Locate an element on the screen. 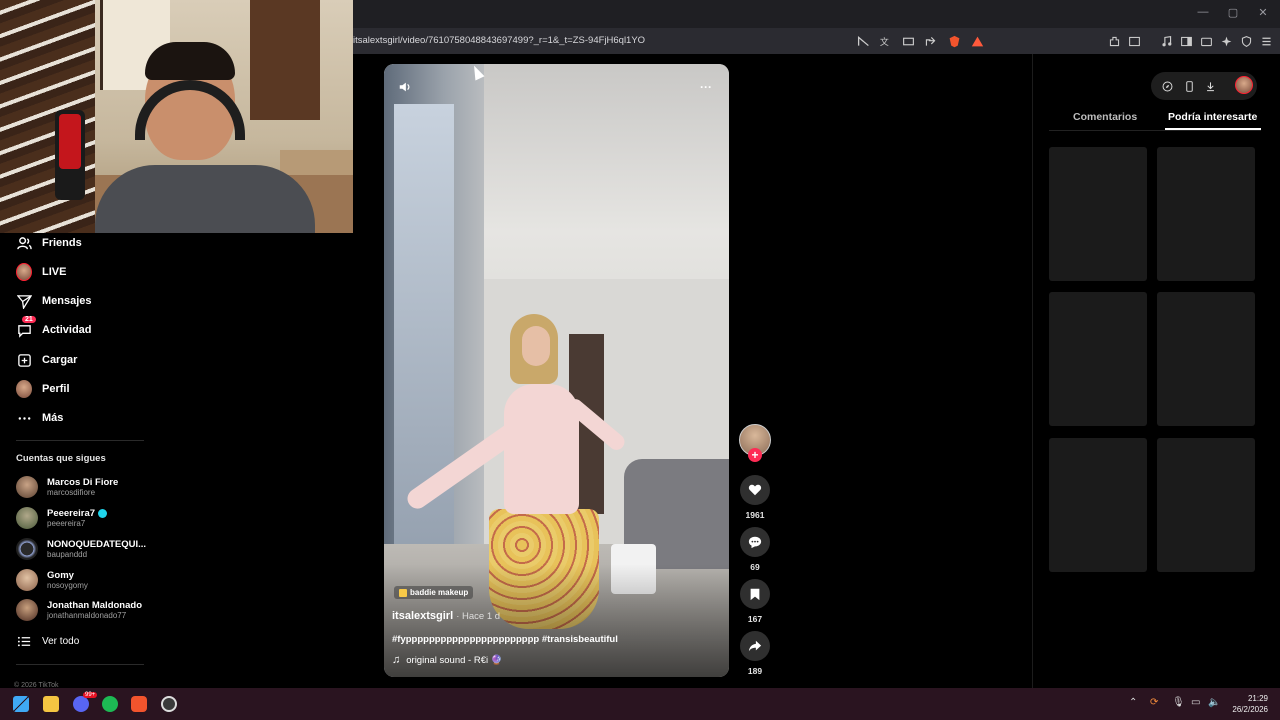 Image resolution: width=1280 pixels, height=720 pixels. messages-icon is located at coordinates (24, 301).